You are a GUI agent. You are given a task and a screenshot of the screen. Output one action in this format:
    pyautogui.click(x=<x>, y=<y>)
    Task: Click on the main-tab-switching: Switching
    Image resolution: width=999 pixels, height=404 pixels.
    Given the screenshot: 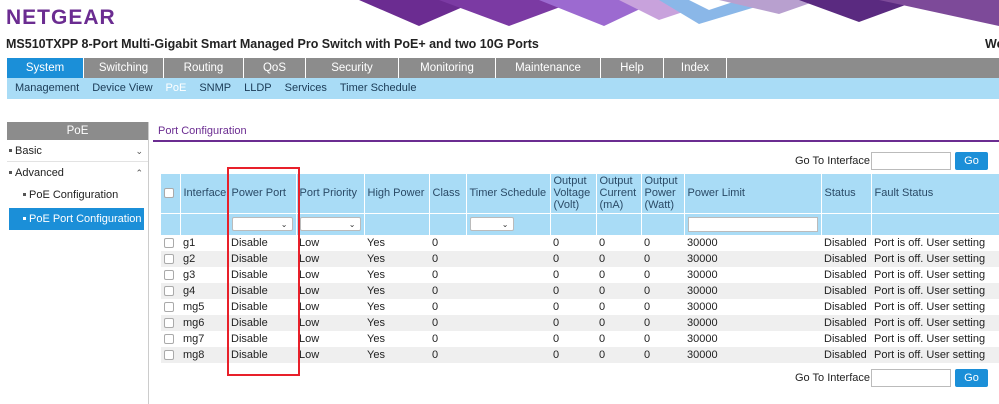 What is the action you would take?
    pyautogui.click(x=124, y=68)
    